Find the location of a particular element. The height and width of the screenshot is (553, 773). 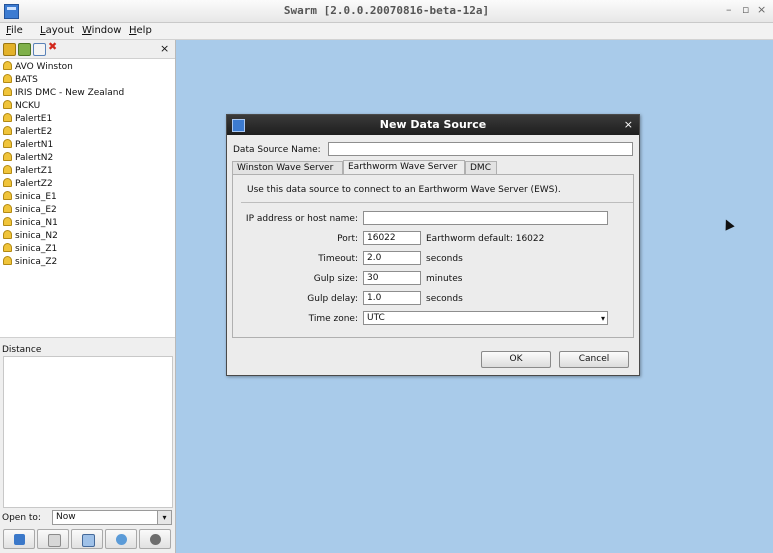

distance-label: Distance is located at coordinates (22, 350).